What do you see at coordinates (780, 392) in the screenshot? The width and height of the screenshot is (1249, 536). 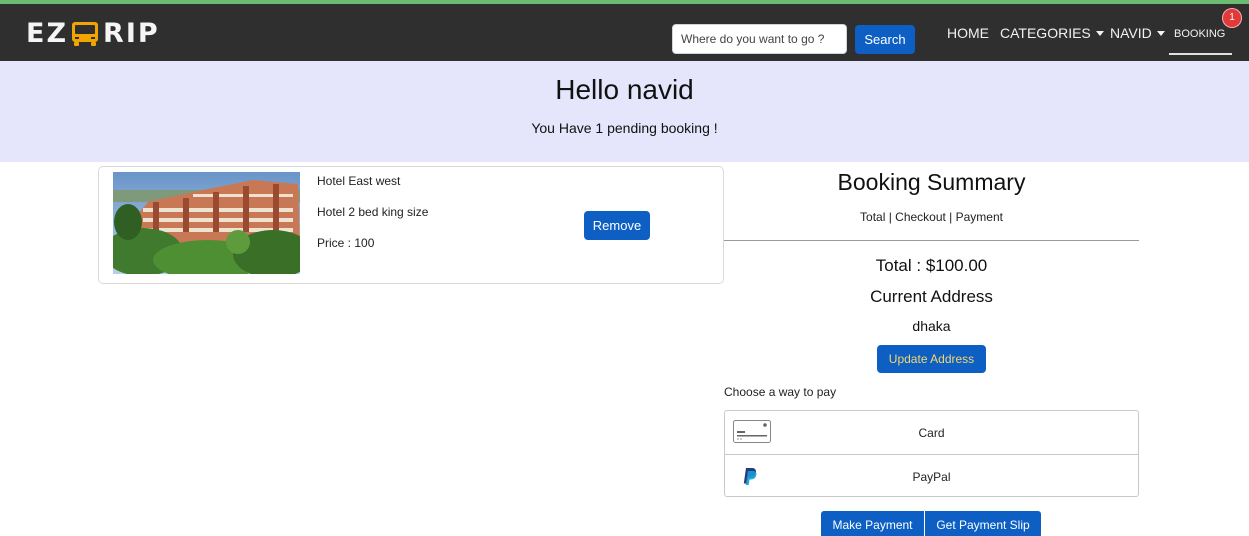 I see `payment-method-label: Choose a way to pay` at bounding box center [780, 392].